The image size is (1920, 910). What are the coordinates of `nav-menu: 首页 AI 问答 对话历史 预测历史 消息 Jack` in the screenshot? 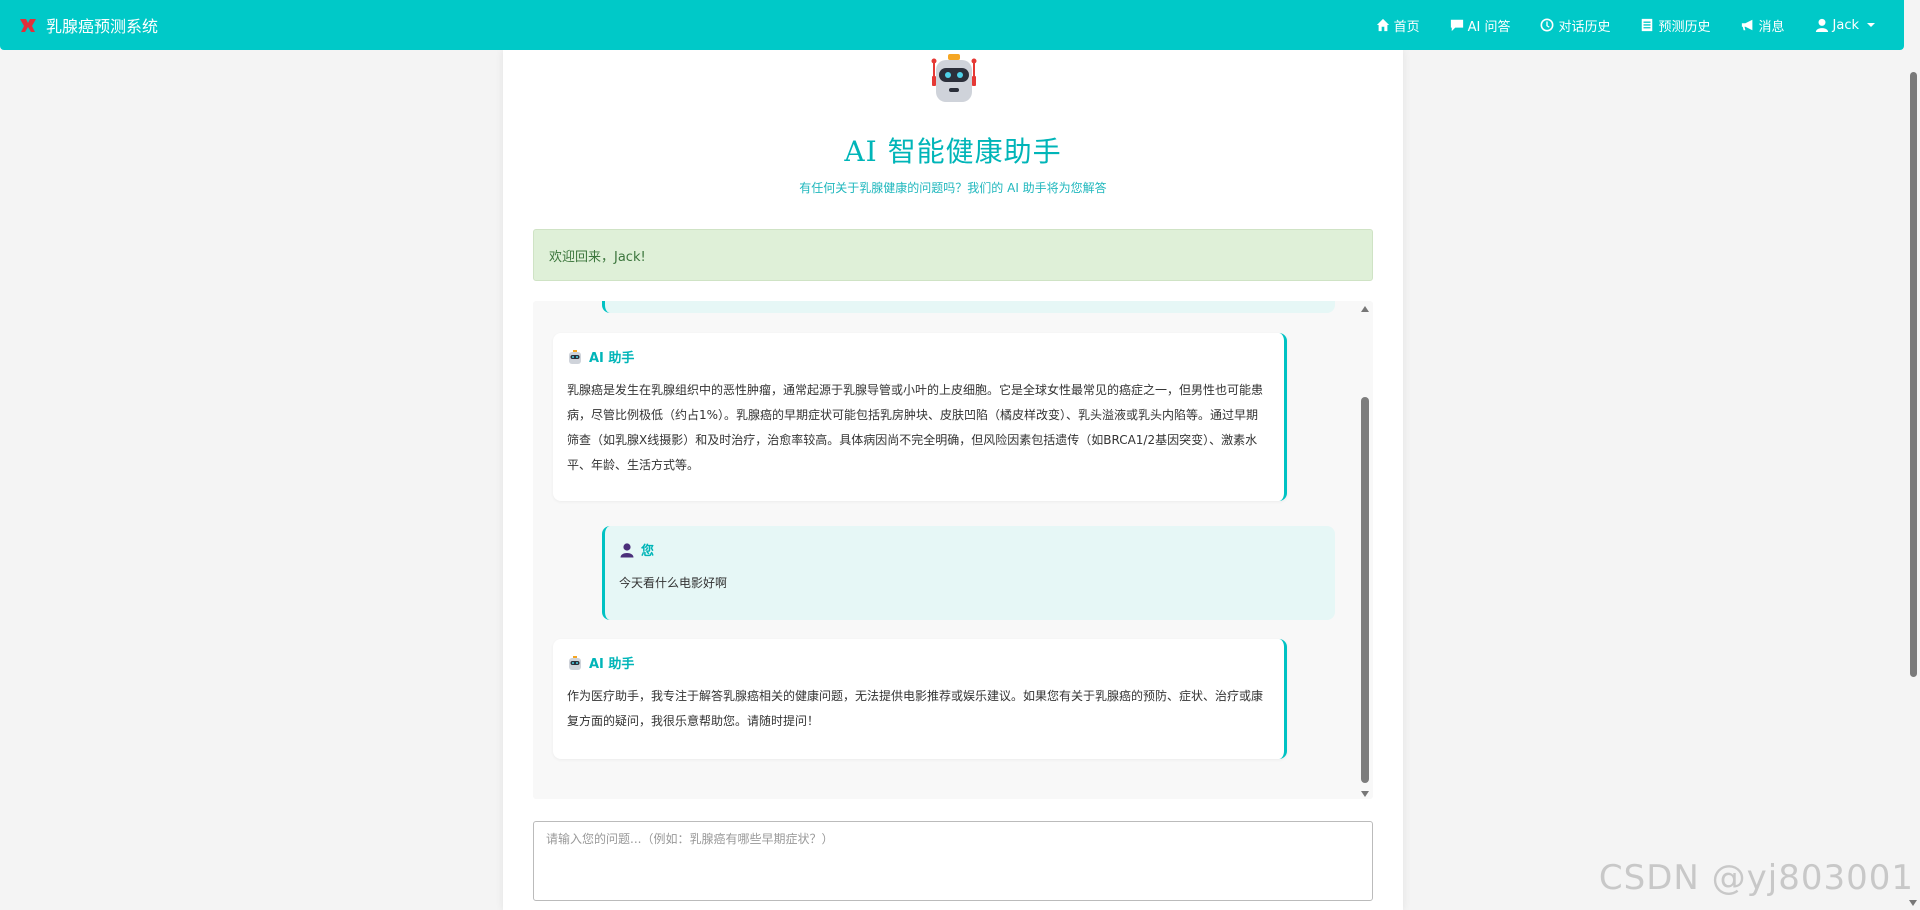 It's located at (1625, 25).